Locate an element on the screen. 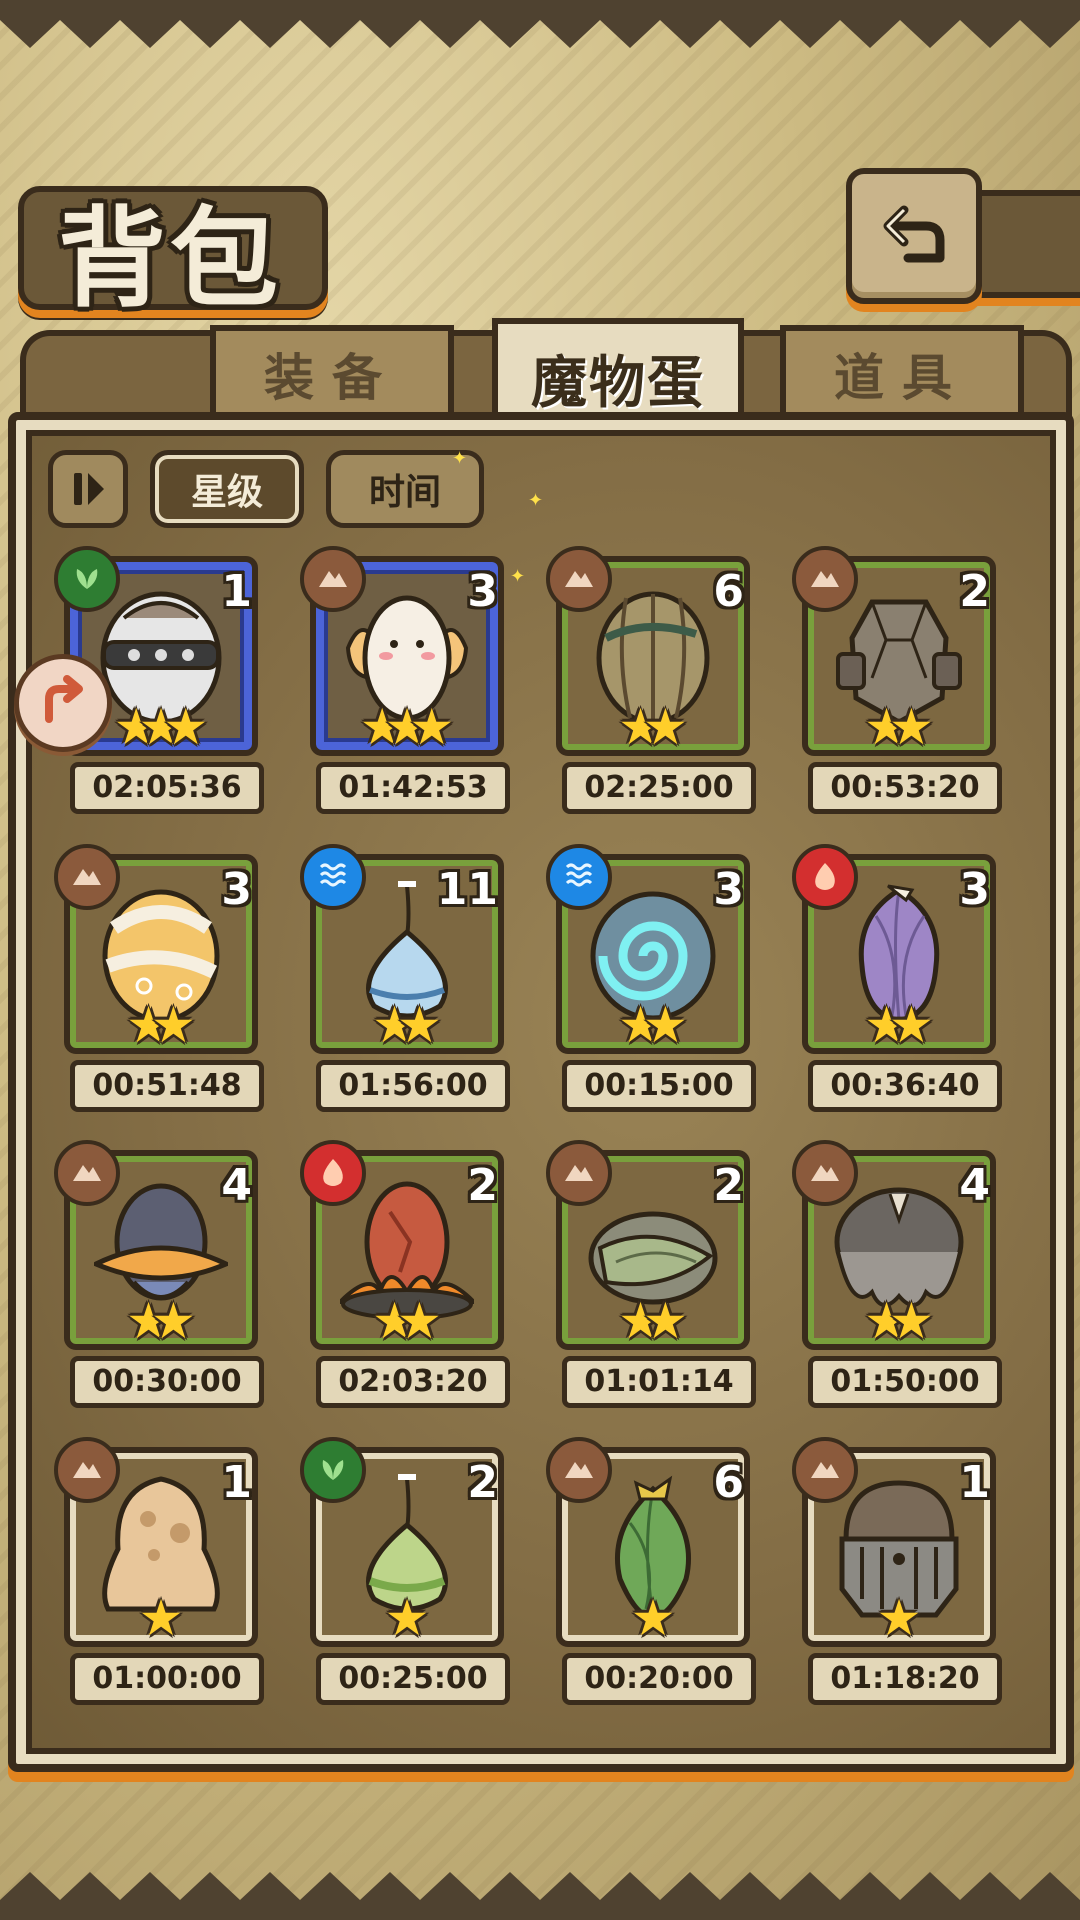  egg-card: 6 ★★ 02:25:00 is located at coordinates (653, 680).